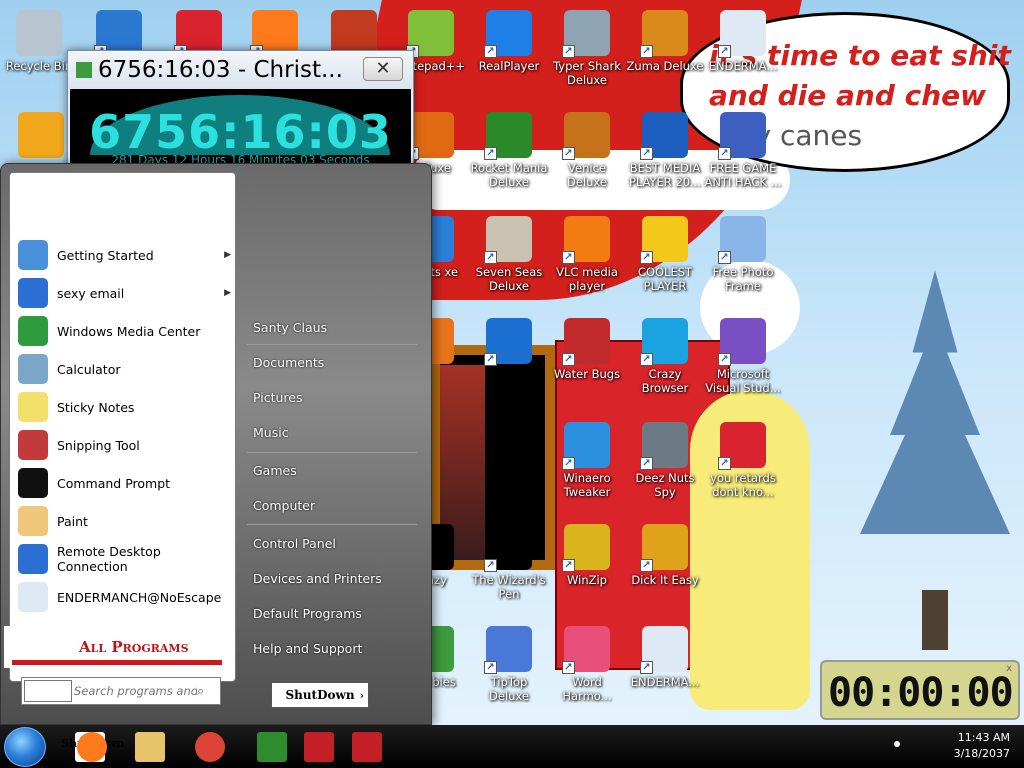  I want to click on desktop-icon-label: Dick It Easy, so click(665, 580).